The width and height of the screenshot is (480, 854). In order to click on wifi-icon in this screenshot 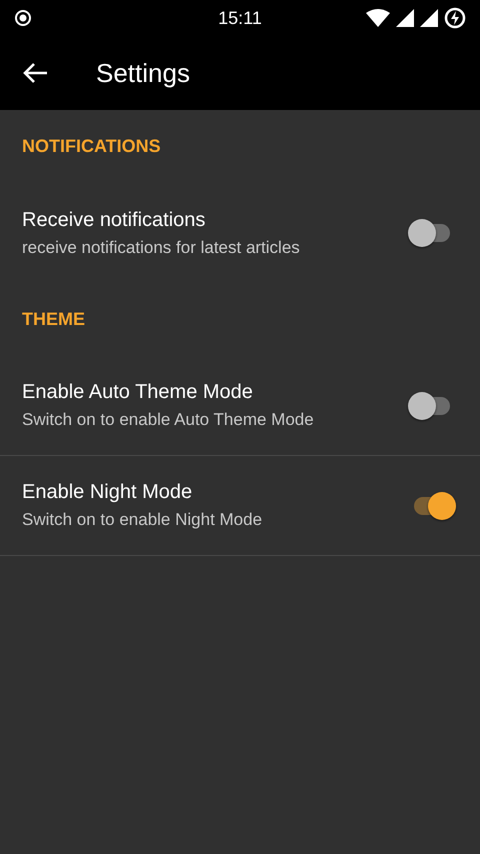, I will do `click(378, 18)`.